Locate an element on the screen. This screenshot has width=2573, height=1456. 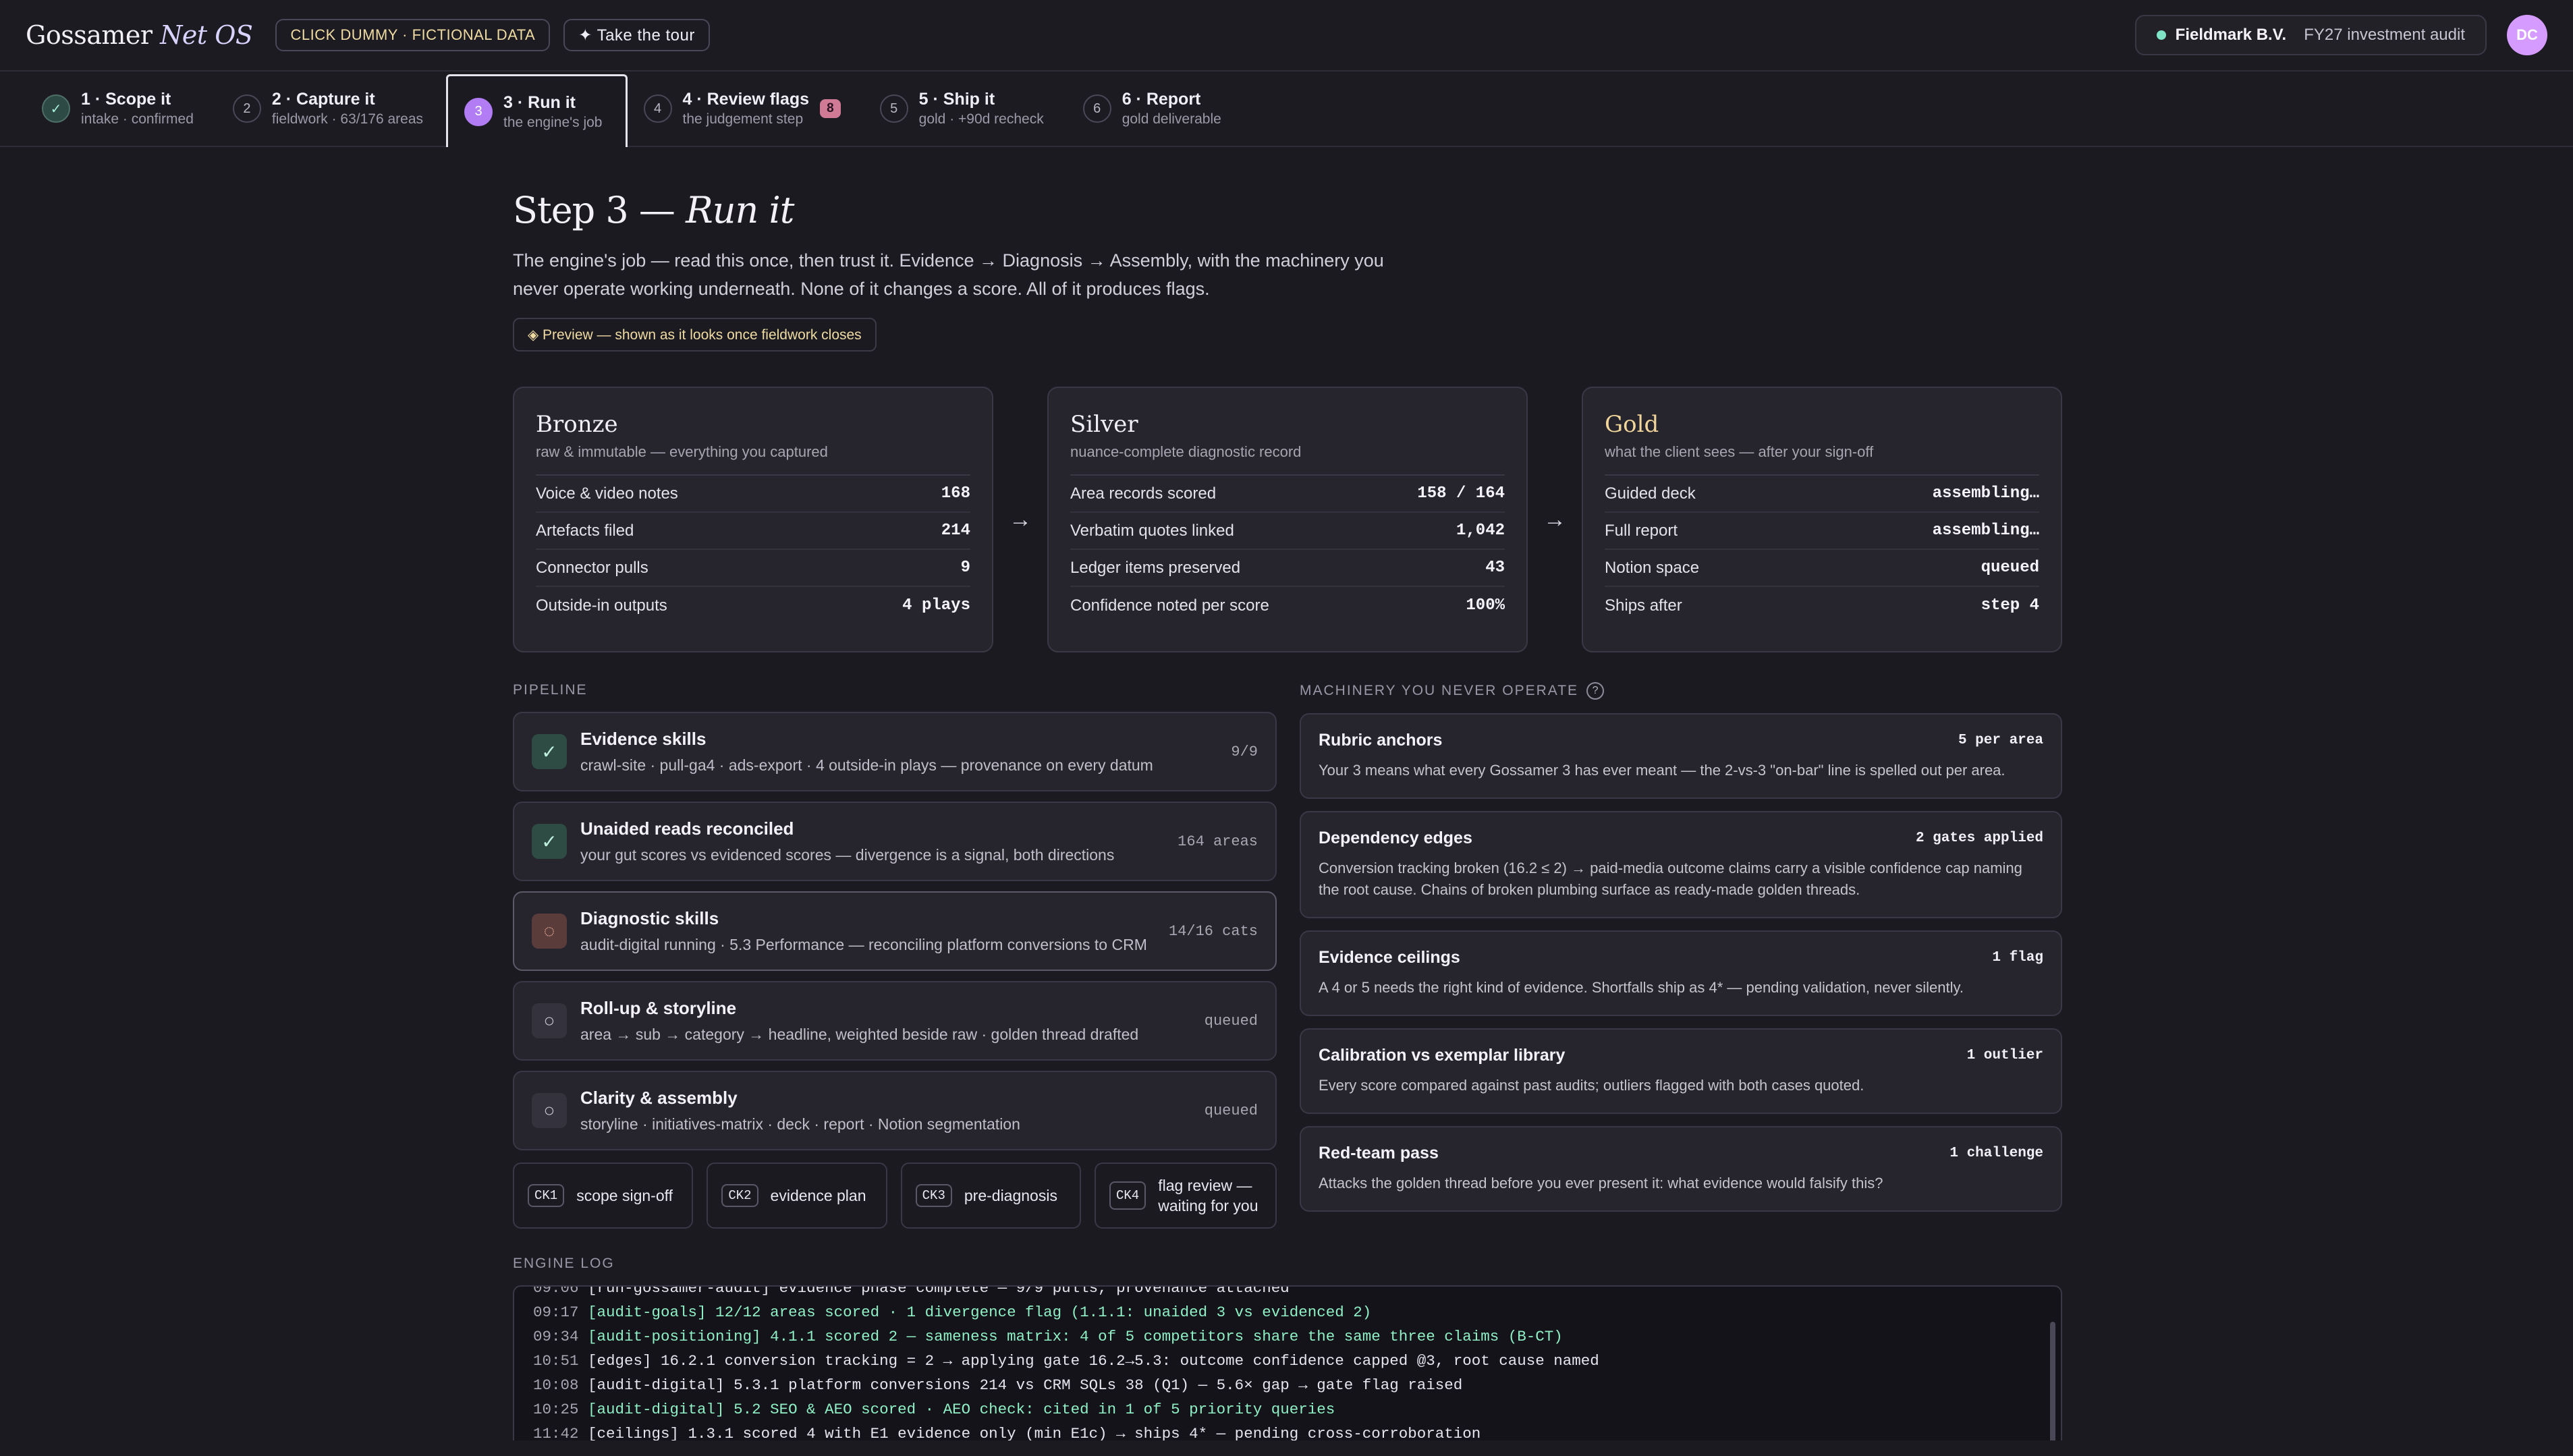
checkpoint-ck1: CK1 scope sign-off is located at coordinates (603, 1196).